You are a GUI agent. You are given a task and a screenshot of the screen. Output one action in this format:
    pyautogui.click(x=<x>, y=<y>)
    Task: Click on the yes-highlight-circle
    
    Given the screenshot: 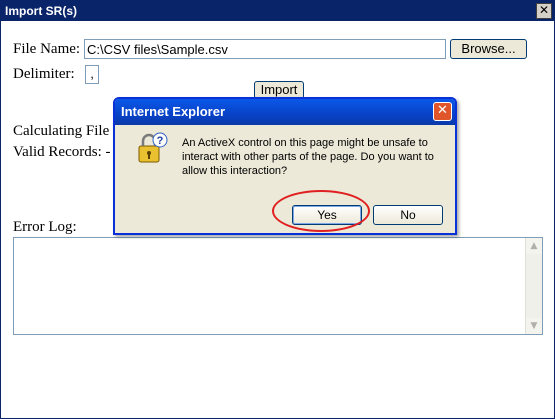 What is the action you would take?
    pyautogui.click(x=321, y=211)
    